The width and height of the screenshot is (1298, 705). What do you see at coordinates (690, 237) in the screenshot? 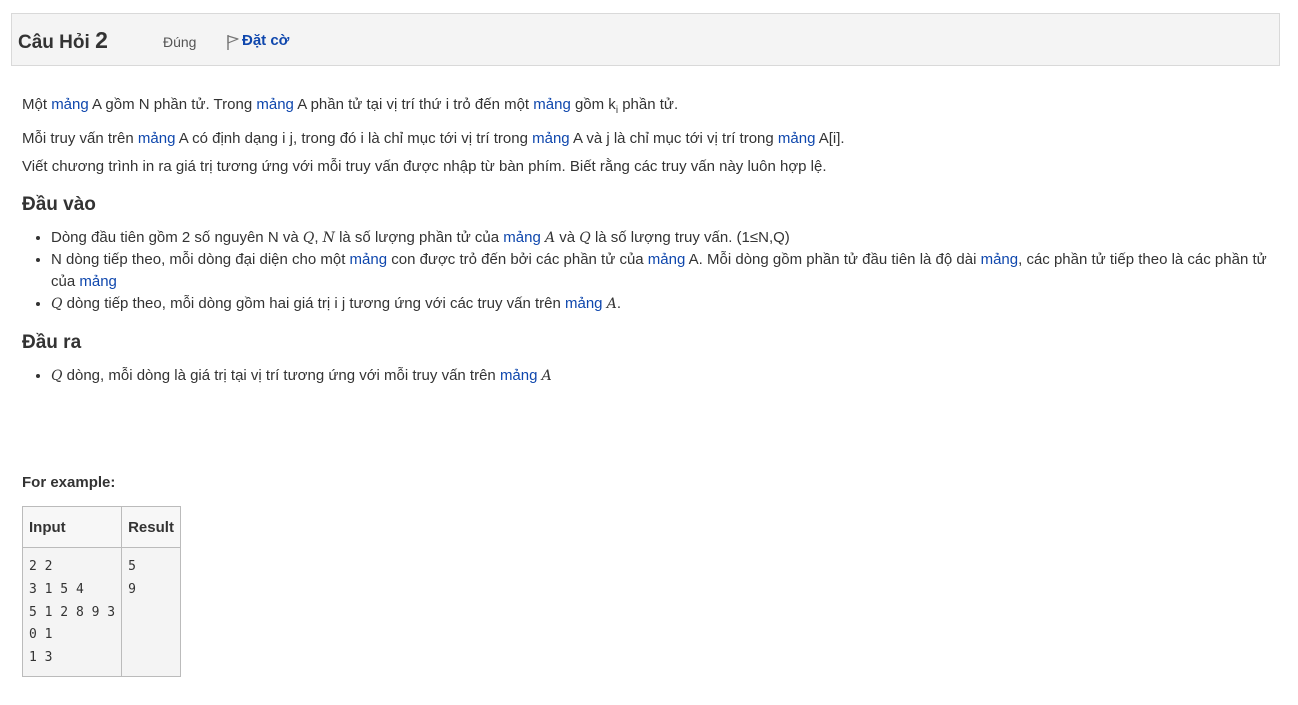
I see `text: là số lượng truy vấn. (1≤N,Q)` at bounding box center [690, 237].